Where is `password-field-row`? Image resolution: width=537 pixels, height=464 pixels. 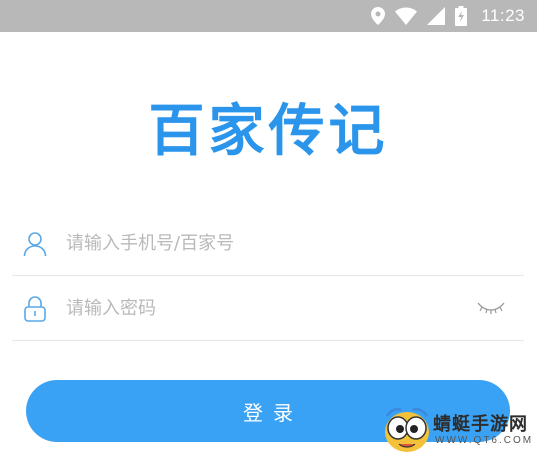
password-field-row is located at coordinates (268, 309).